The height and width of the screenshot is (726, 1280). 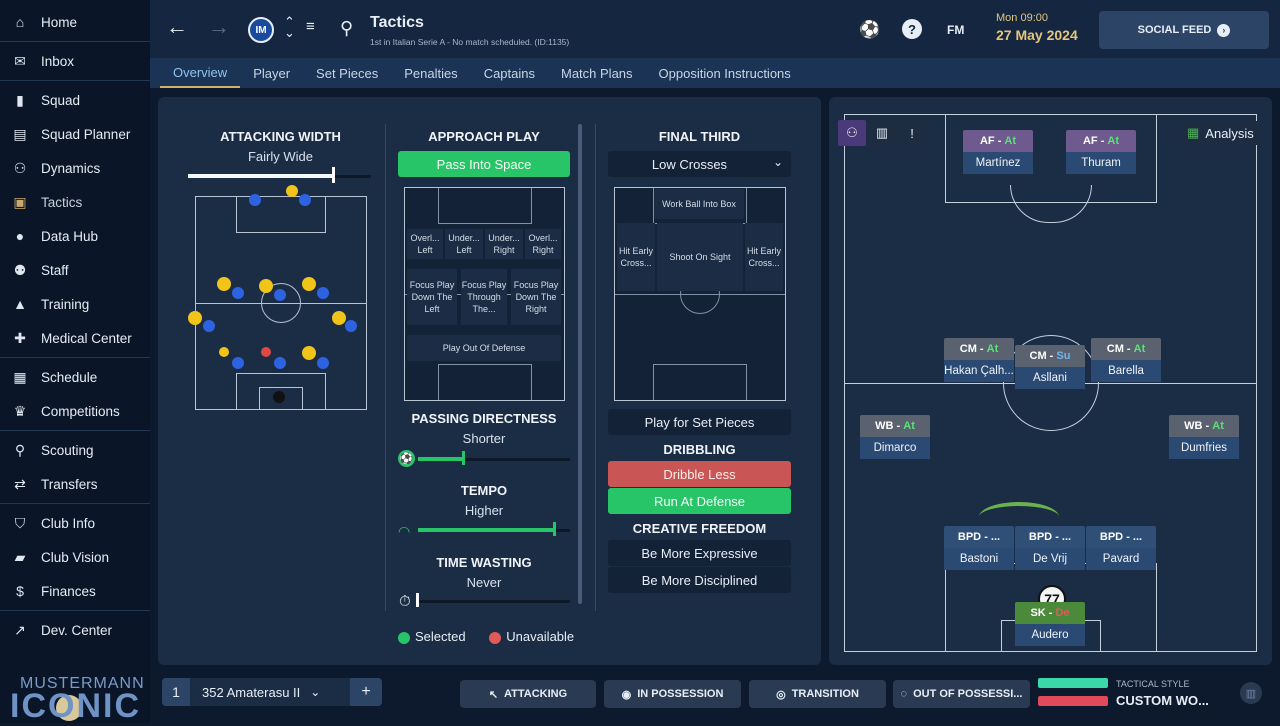 I want to click on attacking-button: ↖ ATTACKING, so click(x=528, y=694).